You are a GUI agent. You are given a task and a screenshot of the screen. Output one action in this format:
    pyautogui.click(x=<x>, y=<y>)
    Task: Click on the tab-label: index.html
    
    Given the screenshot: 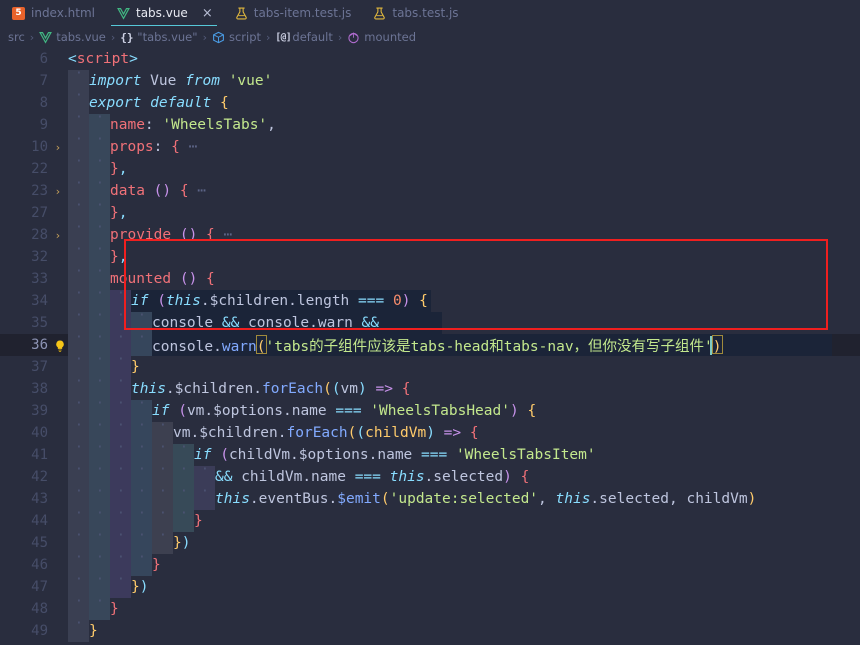 What is the action you would take?
    pyautogui.click(x=63, y=13)
    